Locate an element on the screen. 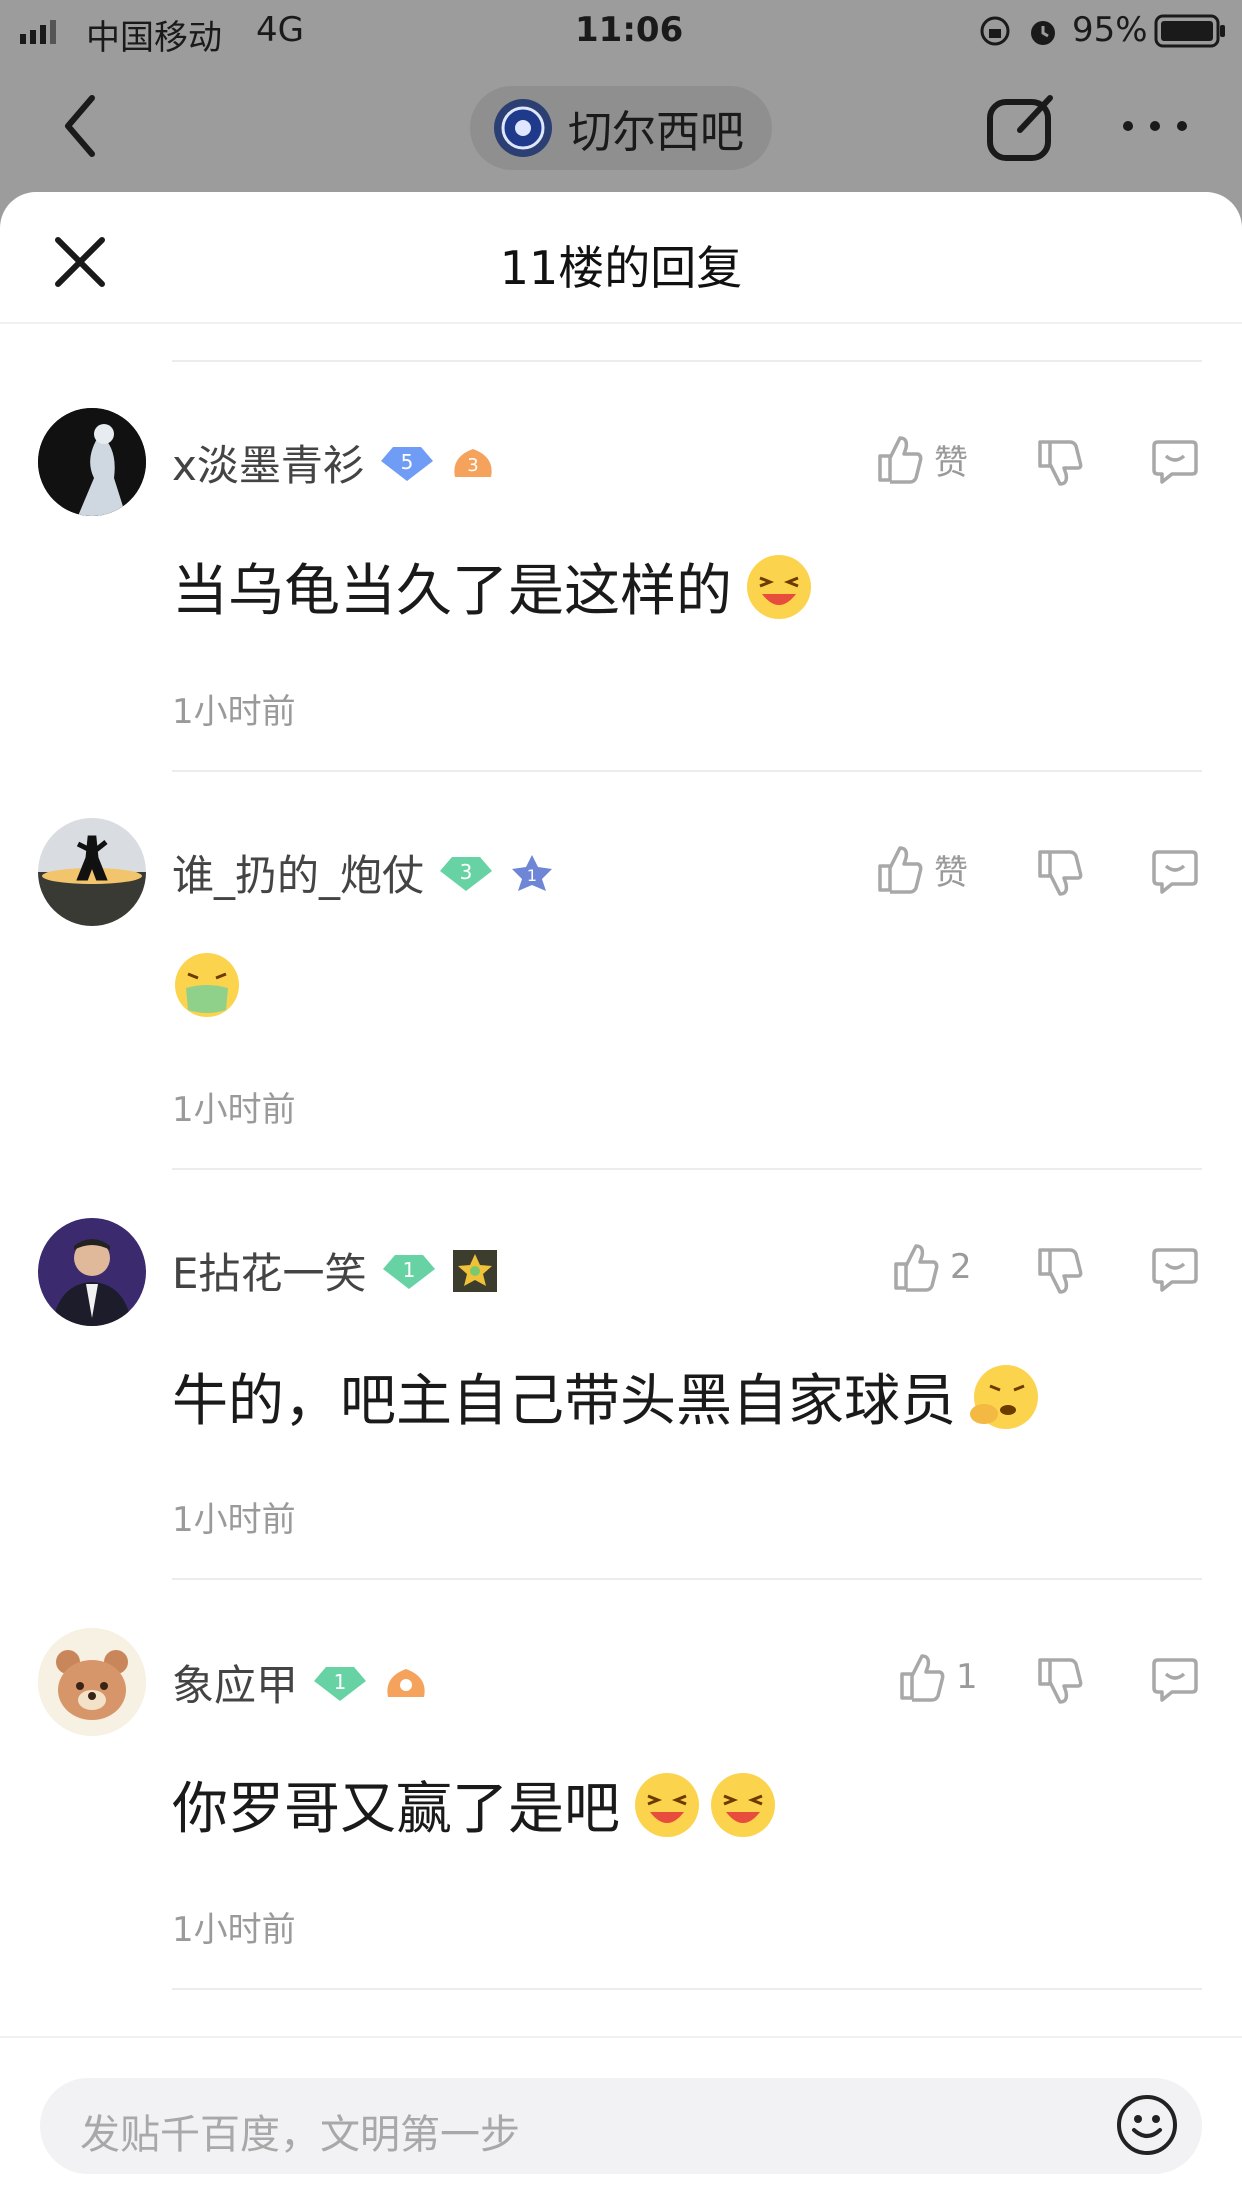  level-badge-icon: 3 is located at coordinates (466, 873).